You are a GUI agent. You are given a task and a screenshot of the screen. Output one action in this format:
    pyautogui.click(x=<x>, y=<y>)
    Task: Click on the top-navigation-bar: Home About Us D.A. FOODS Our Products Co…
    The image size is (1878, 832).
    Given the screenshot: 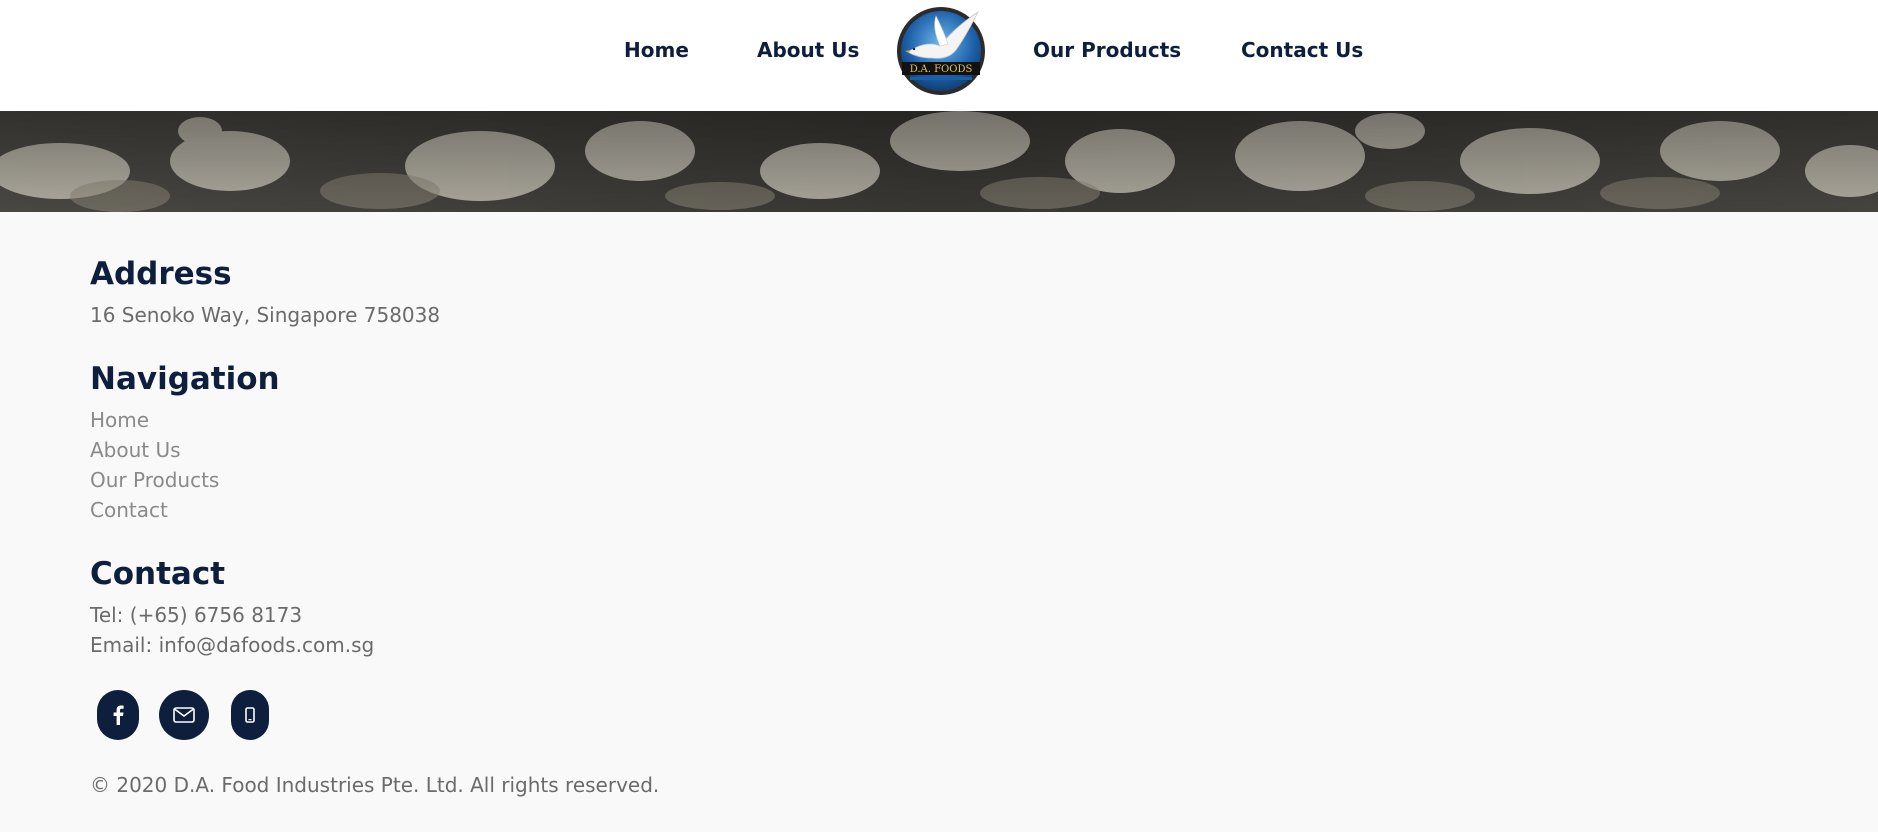 What is the action you would take?
    pyautogui.click(x=939, y=55)
    